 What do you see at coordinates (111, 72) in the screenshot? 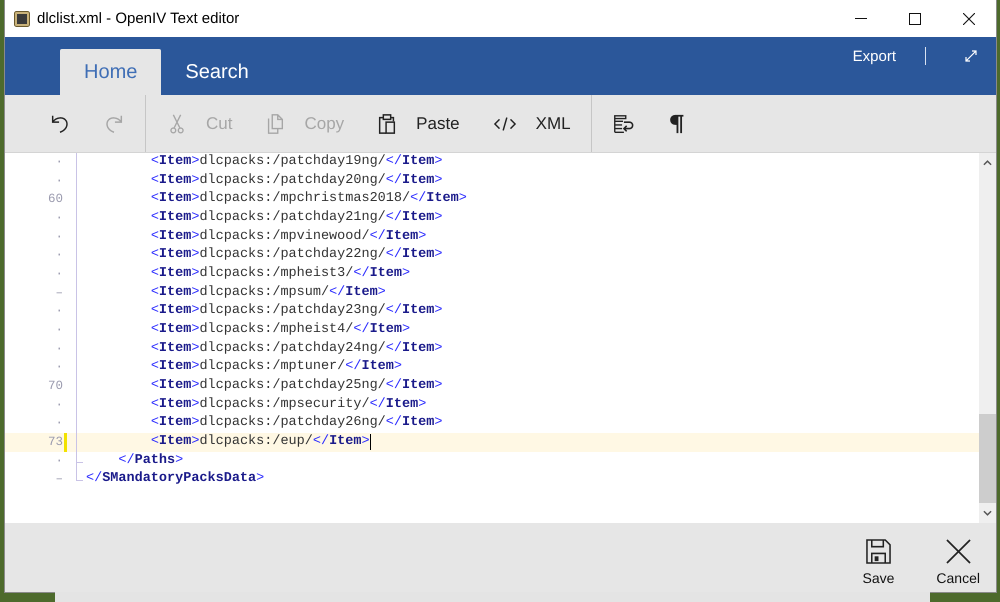
I see `ribbon-tab: Home` at bounding box center [111, 72].